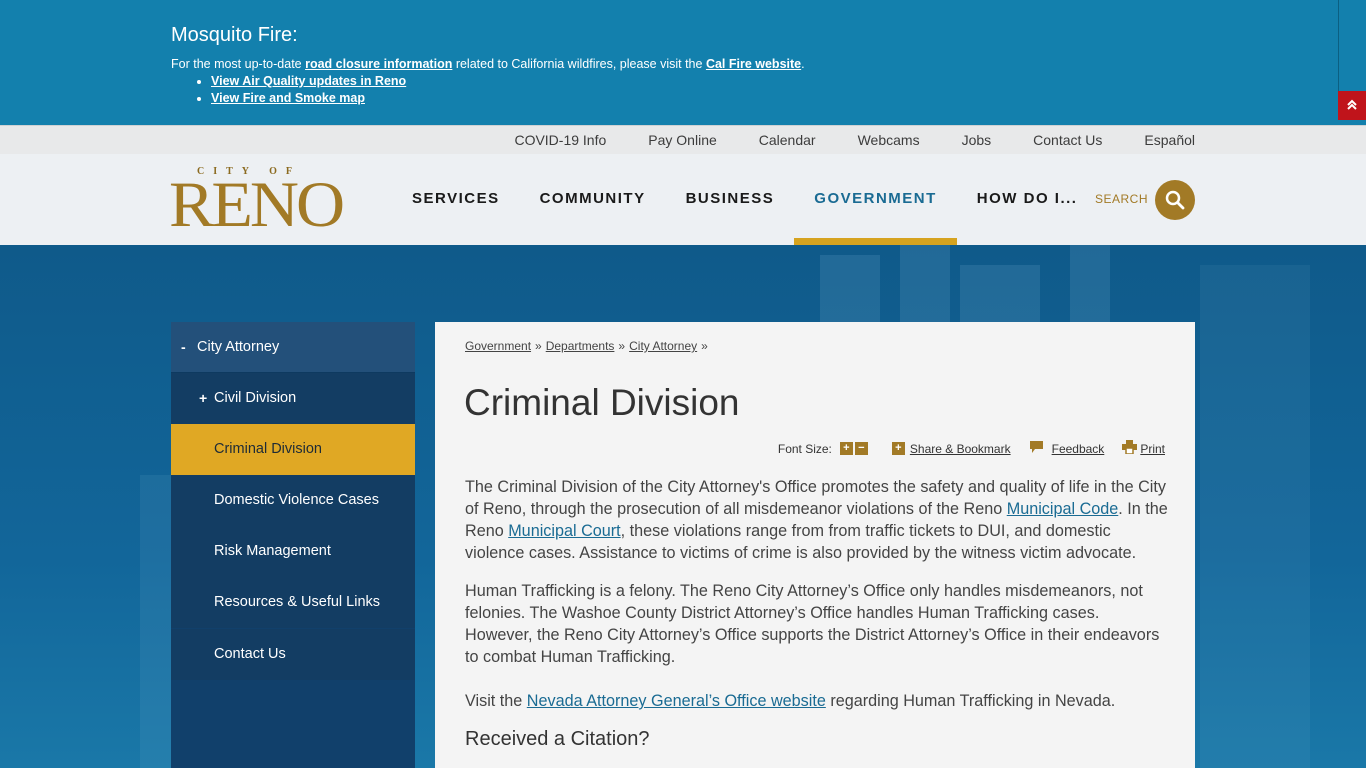 The image size is (1366, 768). I want to click on fire-smoke-map-link: View Fire and Smoke map, so click(288, 98).